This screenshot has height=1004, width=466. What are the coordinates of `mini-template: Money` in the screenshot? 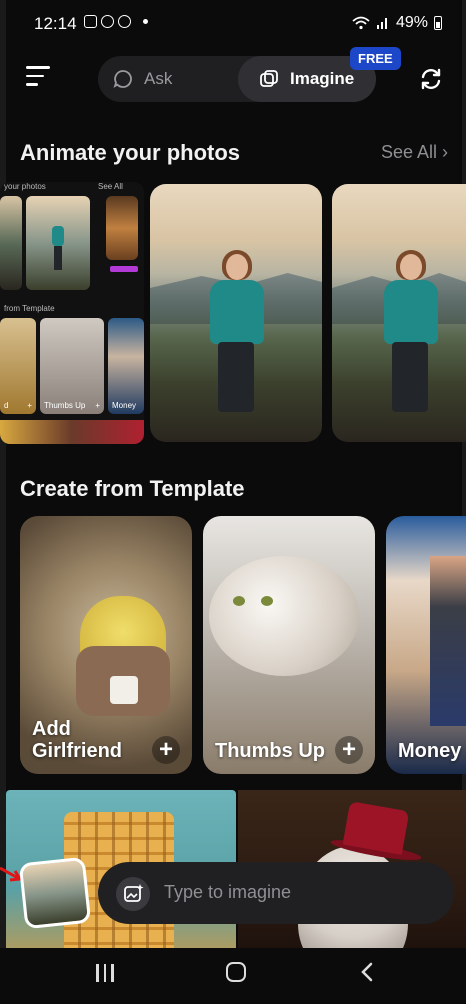 It's located at (126, 366).